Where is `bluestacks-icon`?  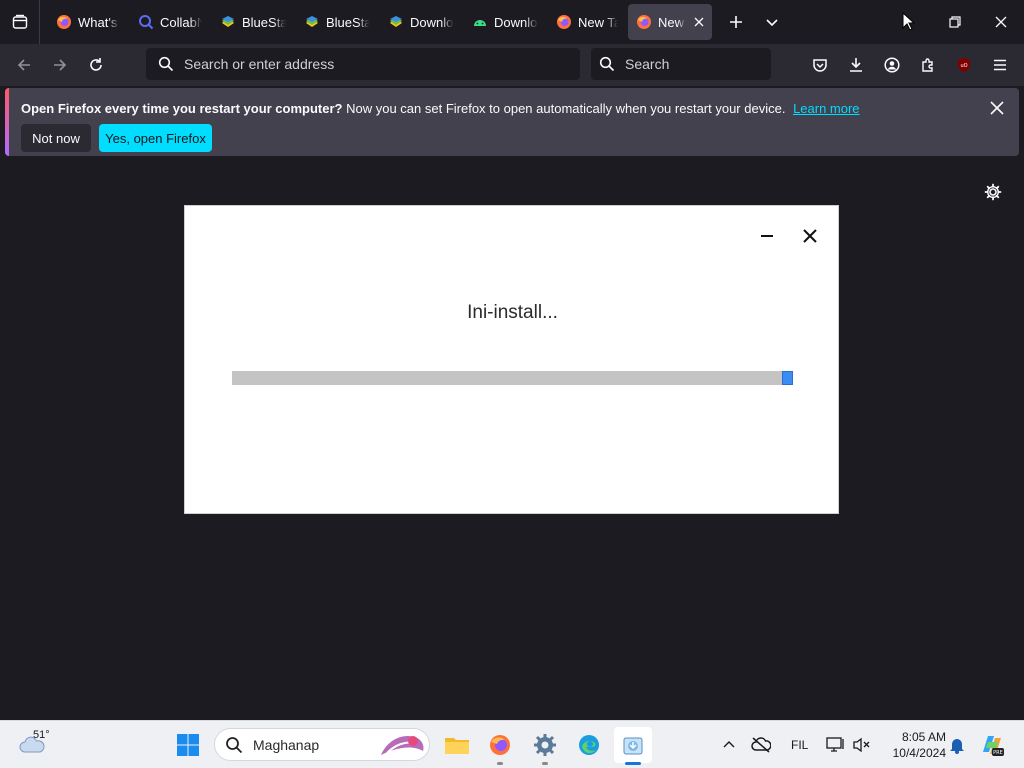
bluestacks-icon is located at coordinates (228, 22).